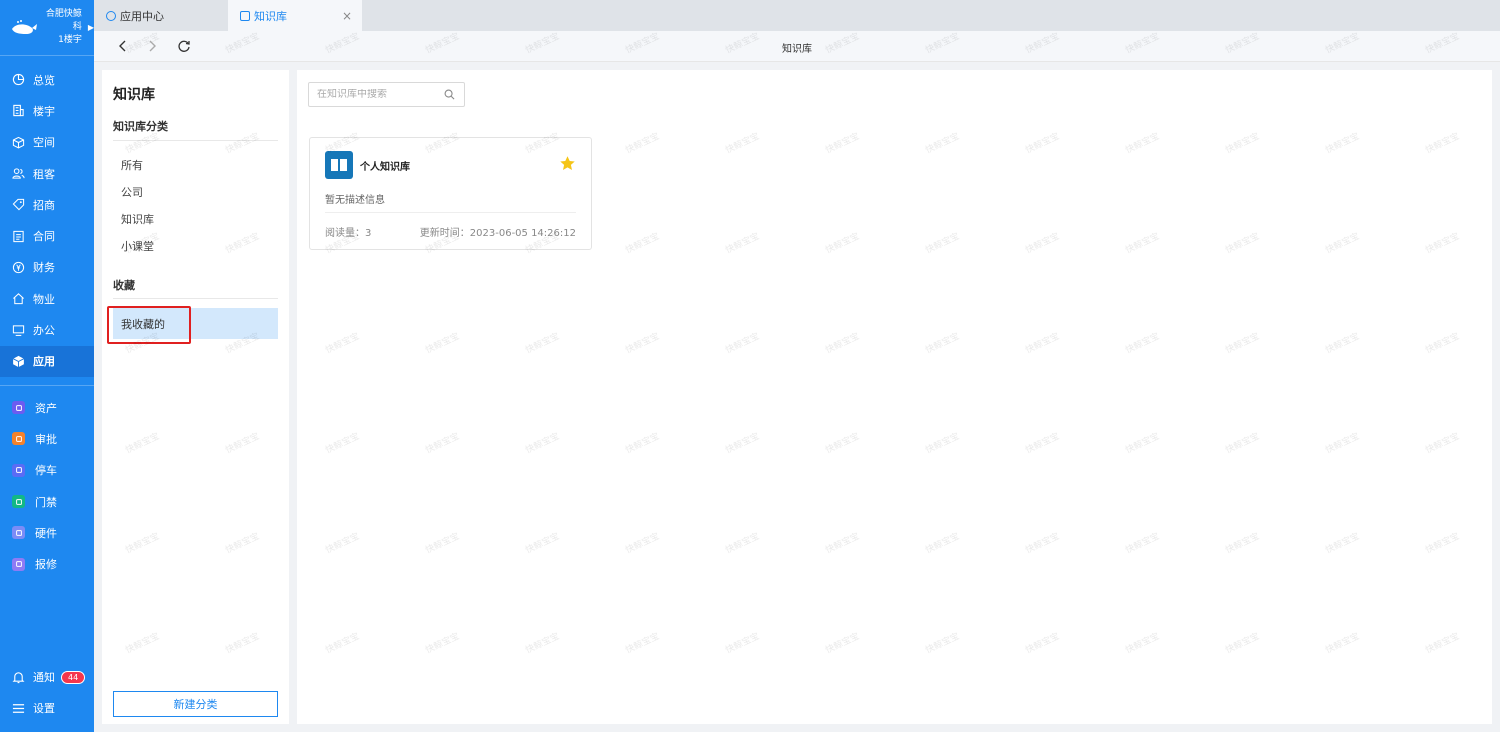  Describe the element at coordinates (44, 111) in the screenshot. I see `nav-item-label: 楼宇` at that location.